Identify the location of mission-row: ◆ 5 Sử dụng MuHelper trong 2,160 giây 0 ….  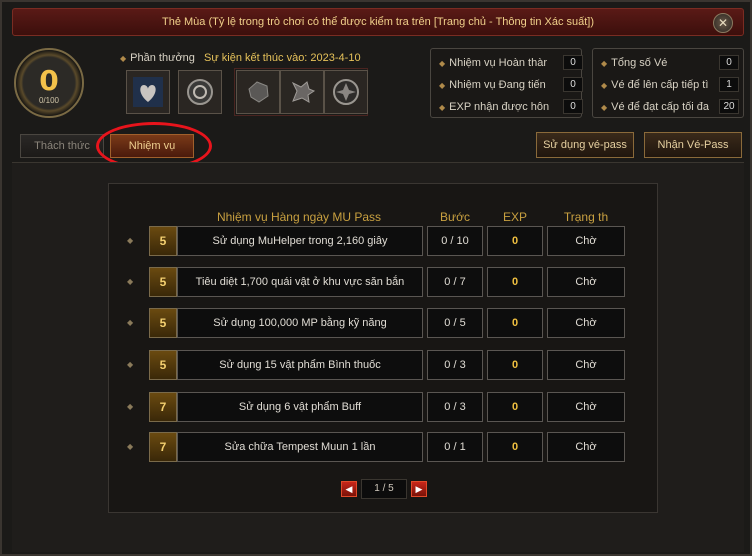
(377, 241).